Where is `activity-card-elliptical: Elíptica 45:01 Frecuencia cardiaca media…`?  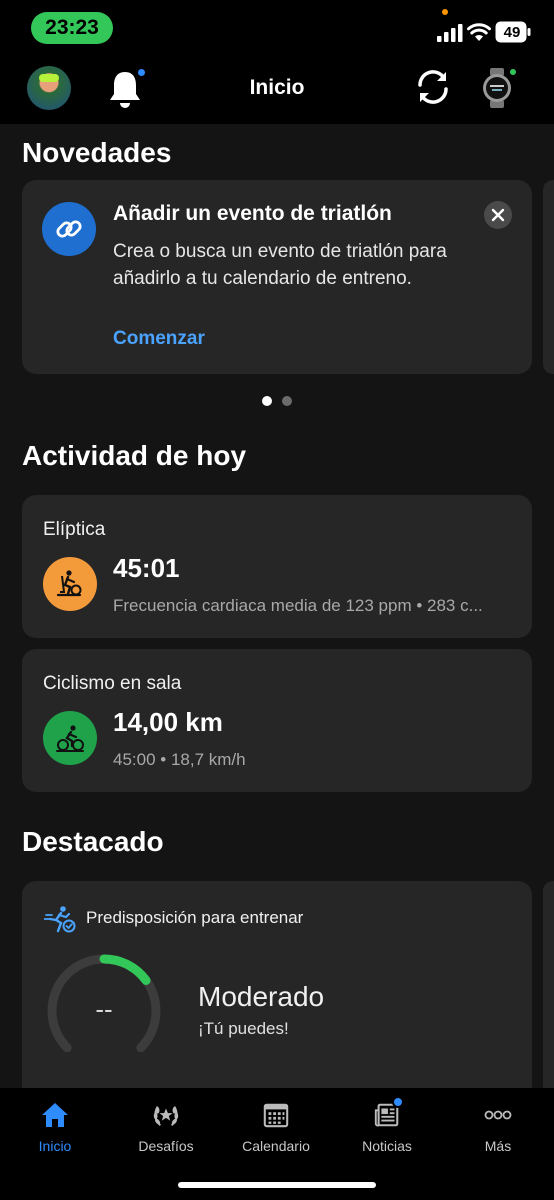 activity-card-elliptical: Elíptica 45:01 Frecuencia cardiaca media… is located at coordinates (277, 566).